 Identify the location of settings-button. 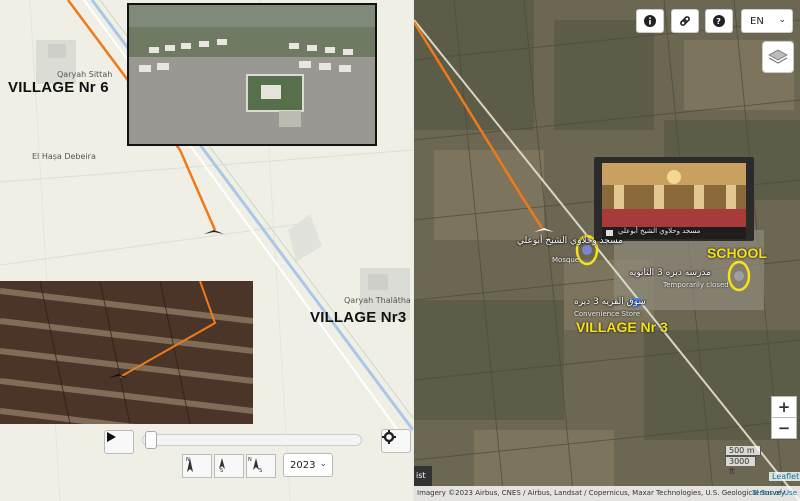
(396, 441).